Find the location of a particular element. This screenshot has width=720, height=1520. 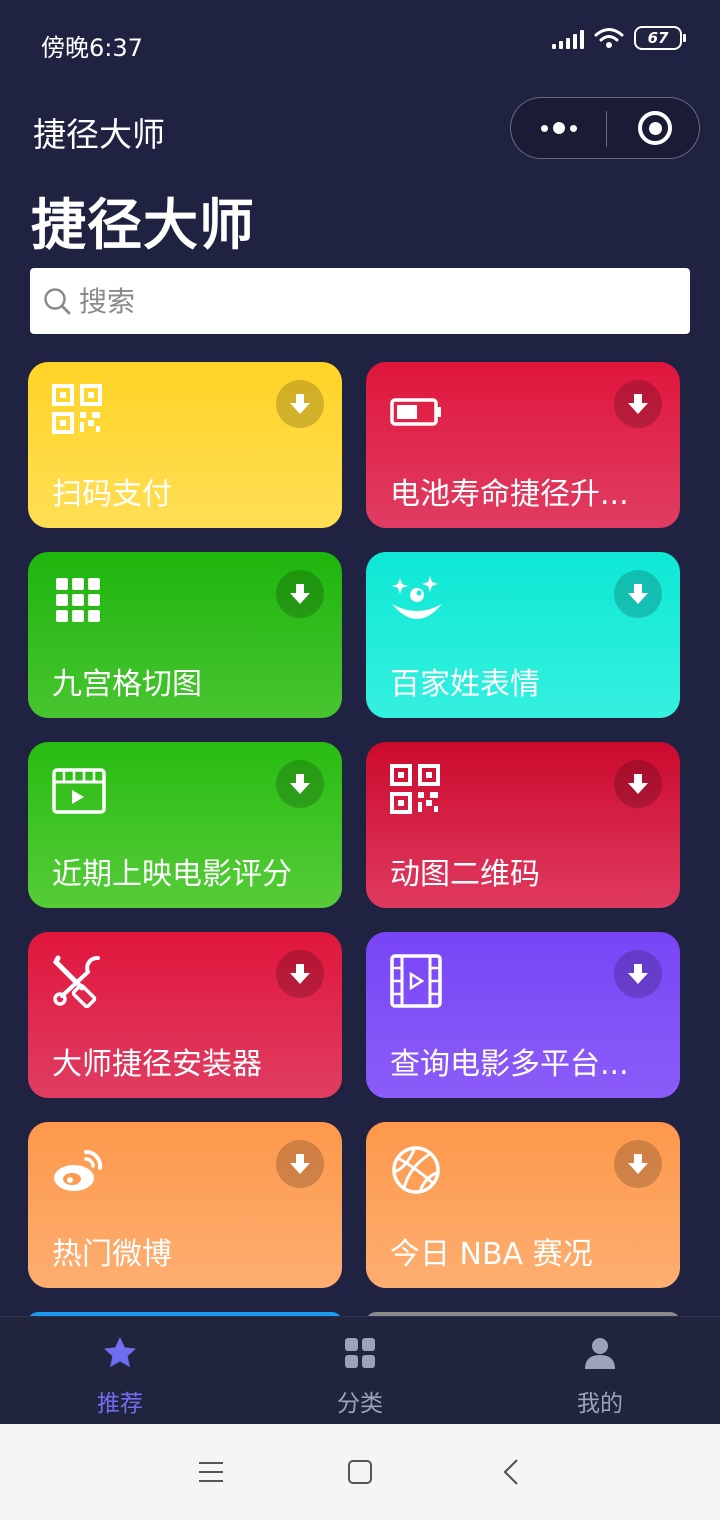

shortcut-title: 大师捷径安装器 is located at coordinates (157, 1064).